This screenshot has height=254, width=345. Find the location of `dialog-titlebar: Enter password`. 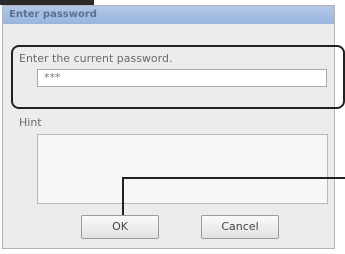

dialog-titlebar: Enter password is located at coordinates (168, 15).